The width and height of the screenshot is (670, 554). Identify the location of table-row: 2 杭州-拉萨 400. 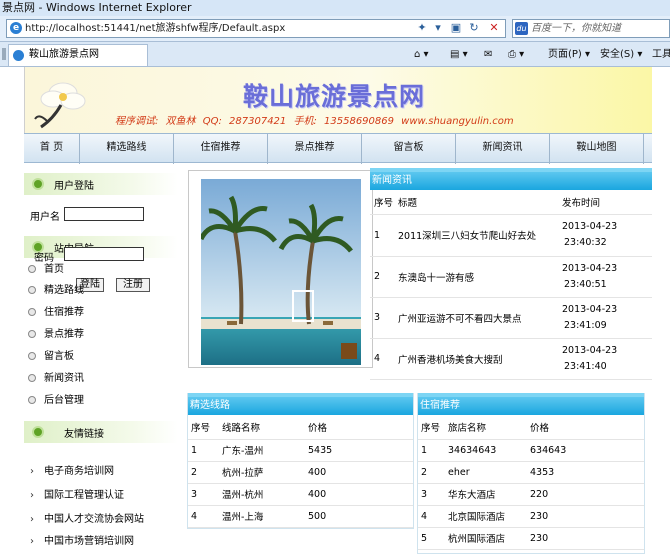
(300, 472).